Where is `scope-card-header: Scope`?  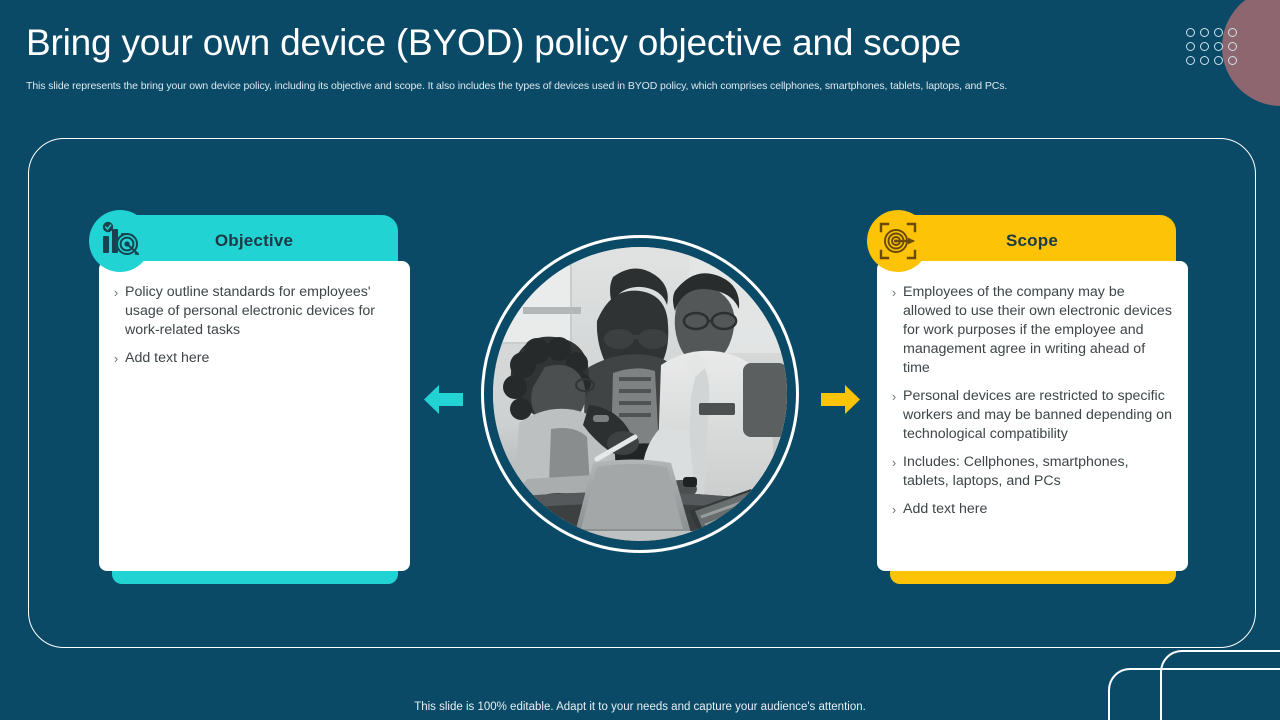 scope-card-header: Scope is located at coordinates (1032, 241).